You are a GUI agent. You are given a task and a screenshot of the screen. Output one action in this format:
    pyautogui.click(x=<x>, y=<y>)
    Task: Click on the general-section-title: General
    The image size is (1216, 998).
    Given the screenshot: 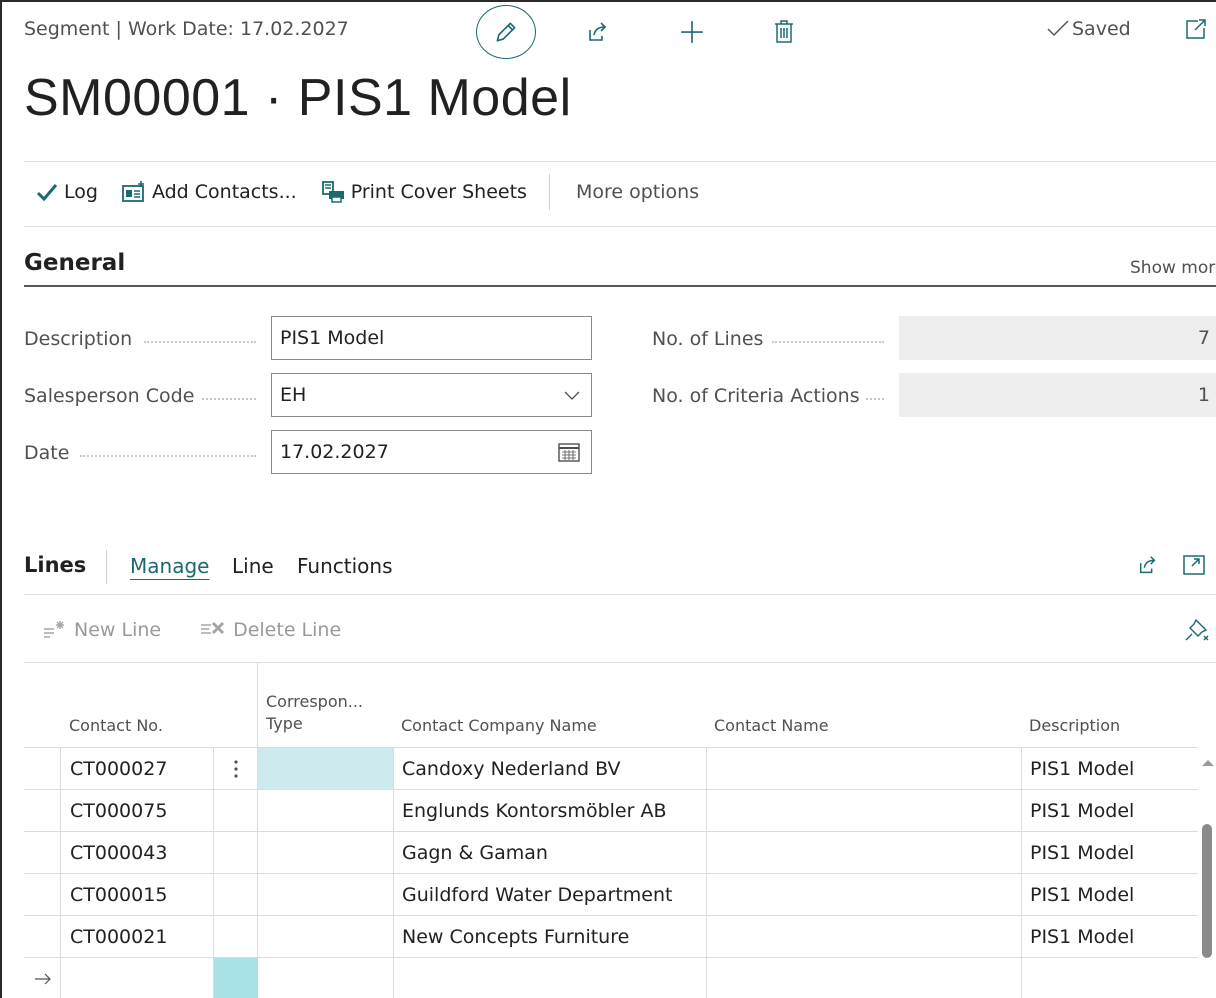 What is the action you would take?
    pyautogui.click(x=74, y=263)
    